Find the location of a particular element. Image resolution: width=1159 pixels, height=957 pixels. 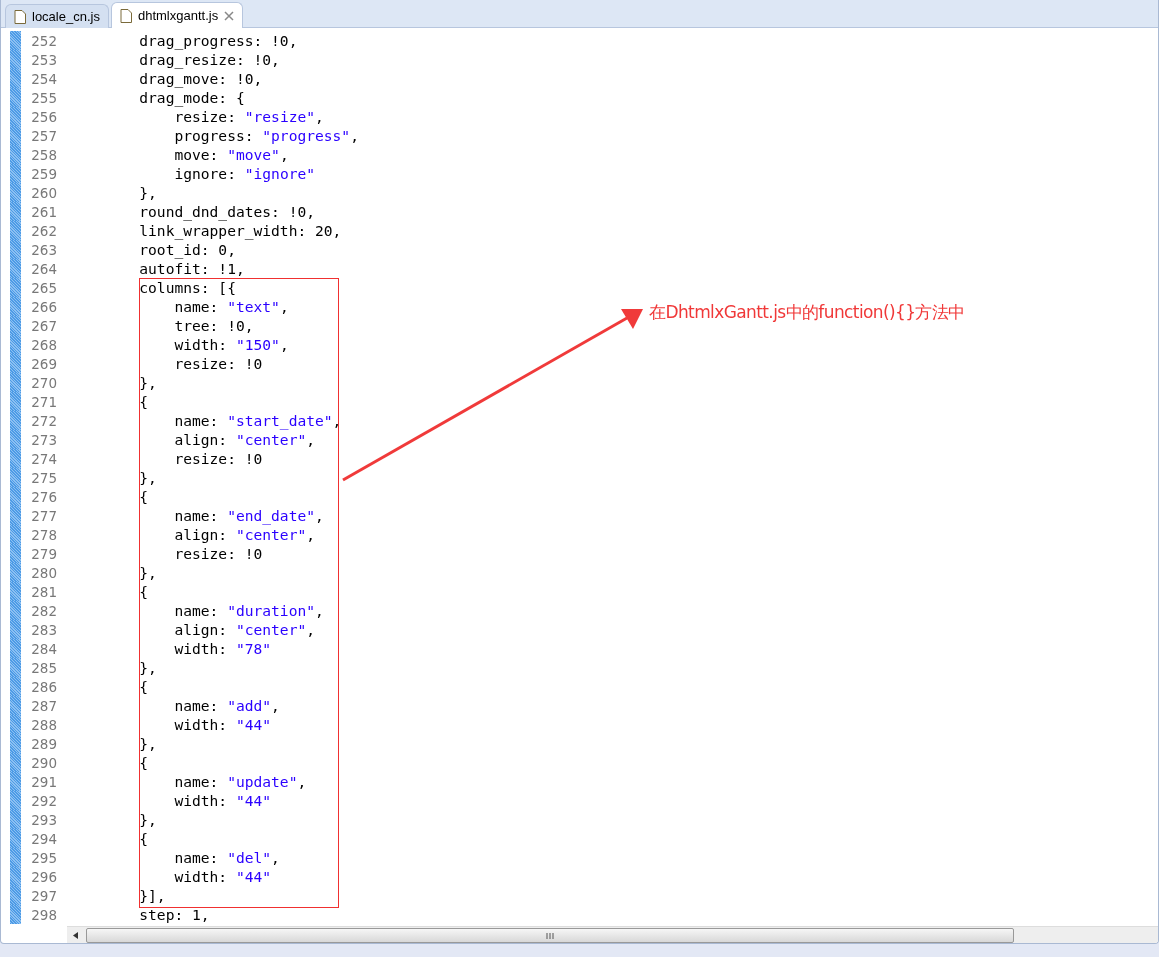

code-line: name: "end_date", is located at coordinates (248, 515).